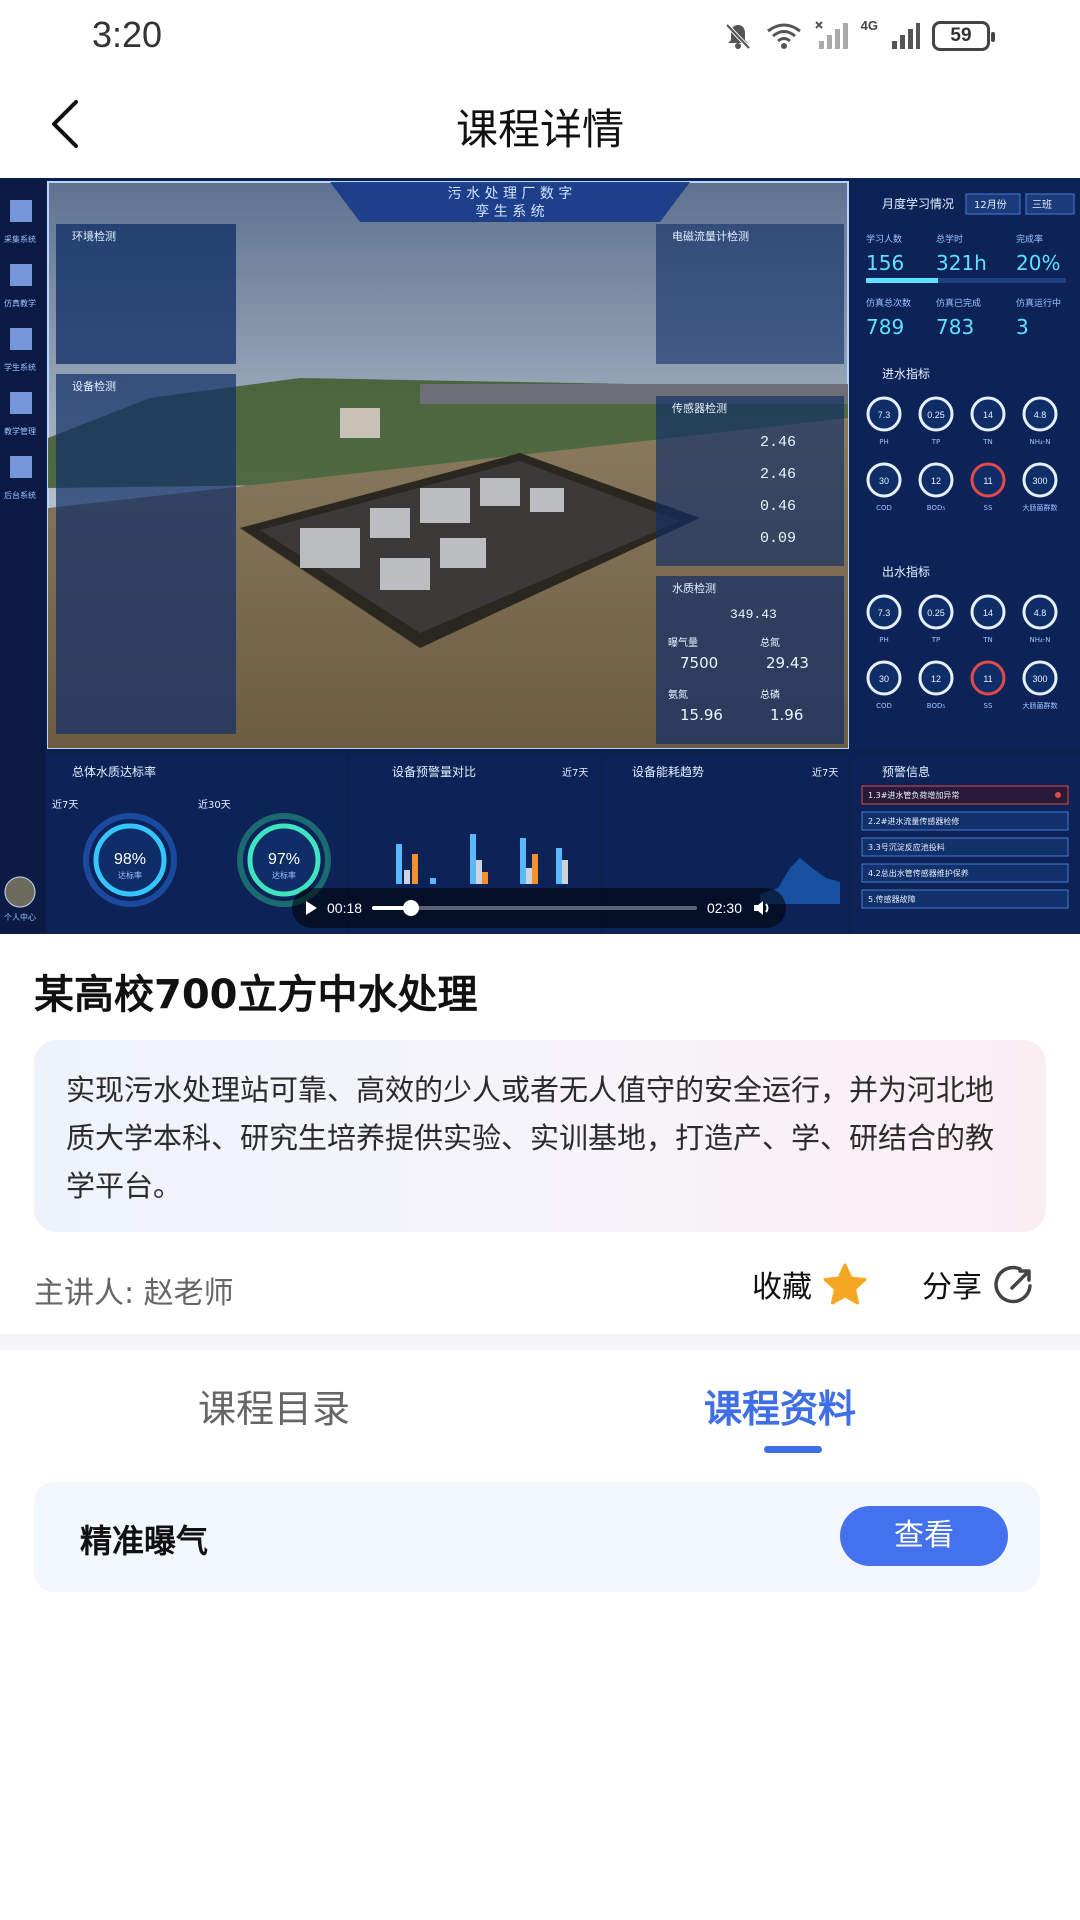 This screenshot has width=1080, height=1920. What do you see at coordinates (988, 508) in the screenshot?
I see `gauge-label: SS` at bounding box center [988, 508].